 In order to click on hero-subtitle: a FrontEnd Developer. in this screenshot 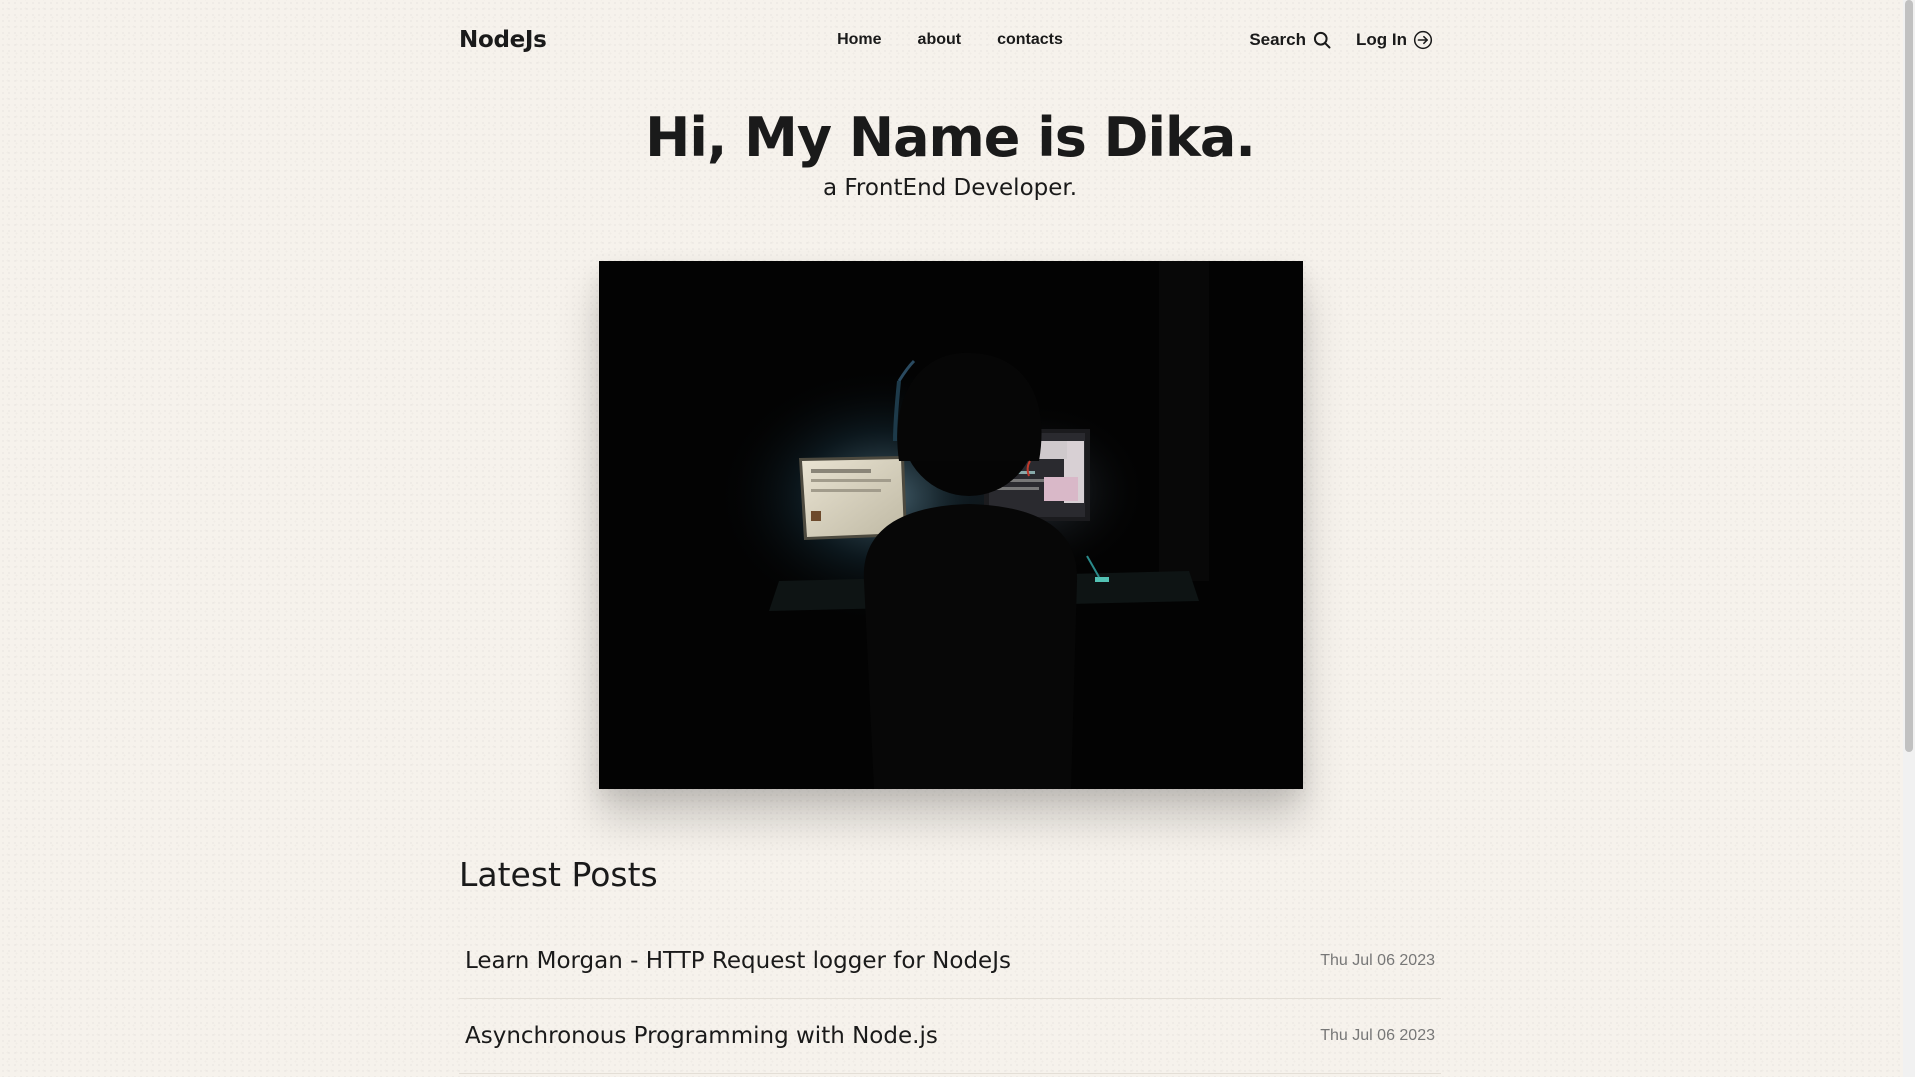, I will do `click(950, 187)`.